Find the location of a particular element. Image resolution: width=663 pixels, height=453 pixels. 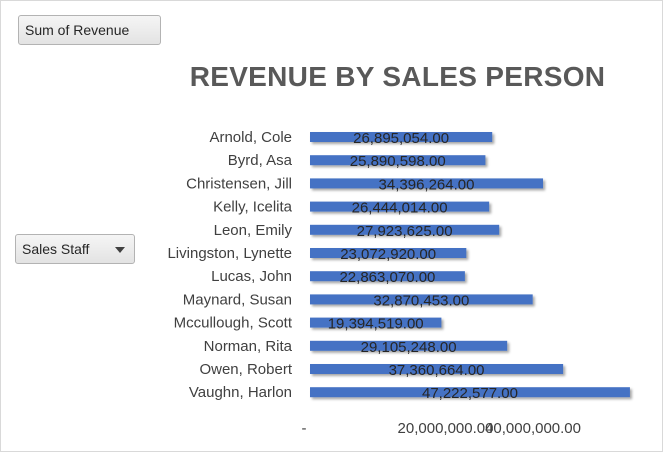

value-label: 23,072,920.00 is located at coordinates (388, 254).